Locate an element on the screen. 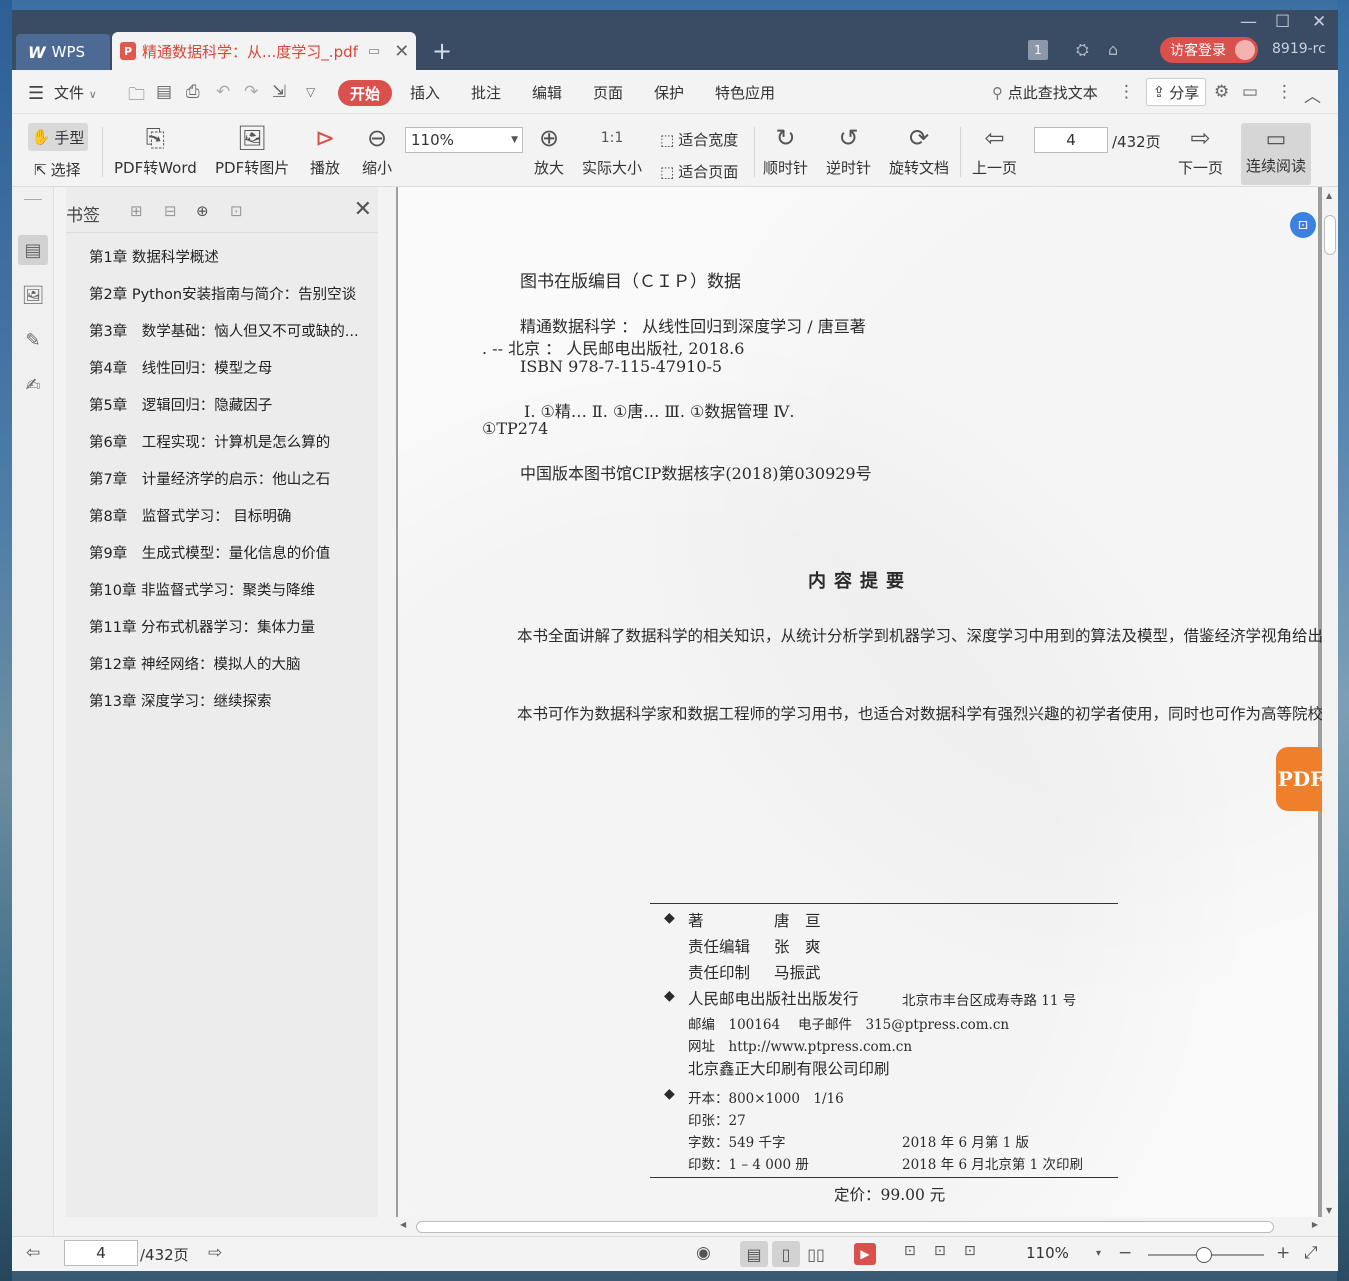  play-button: ⊳ 播放 is located at coordinates (325, 149).